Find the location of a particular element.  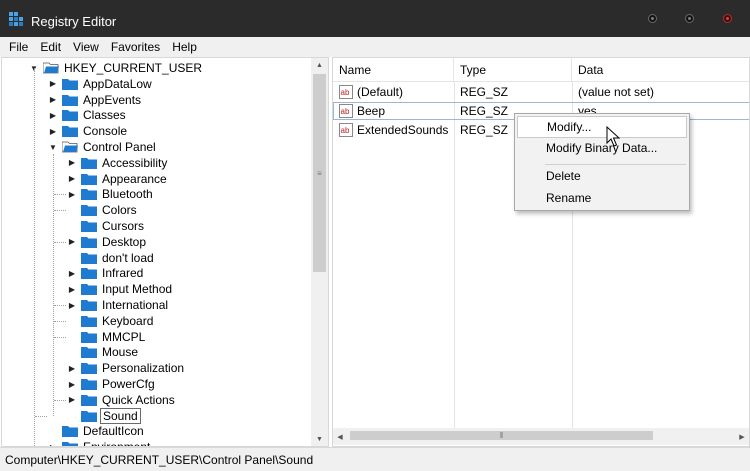

tree-item-mmcpl: MMCPL is located at coordinates (107, 337).